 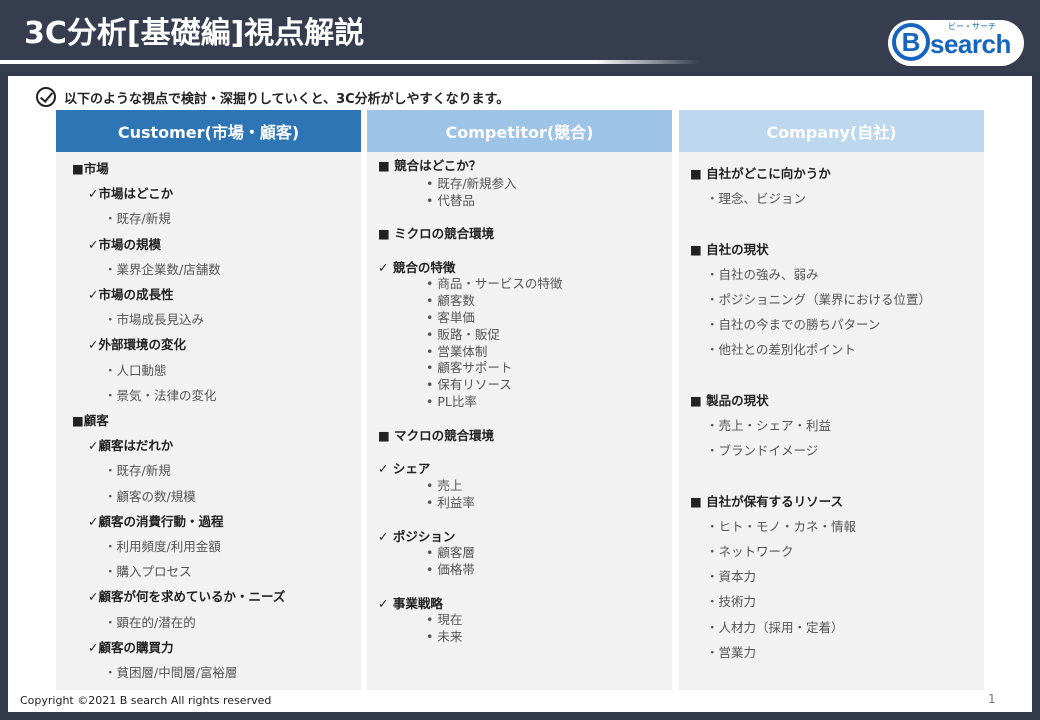 I want to click on page-title: 3C分析[基礎編]視点解説, so click(x=194, y=33).